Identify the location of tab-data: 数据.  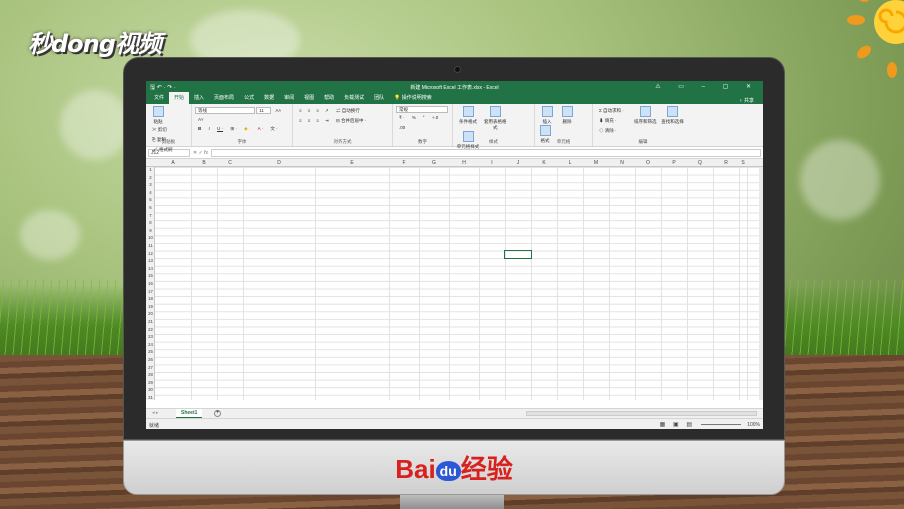
(269, 98).